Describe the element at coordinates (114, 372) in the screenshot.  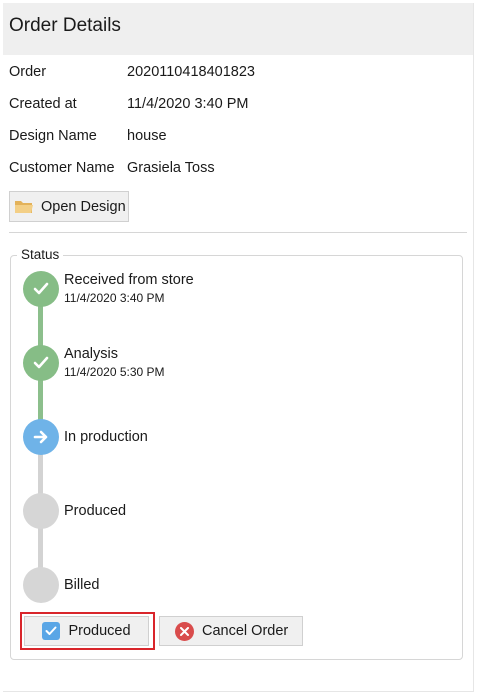
I see `step-date: 11/4/2020 5:30 PM` at that location.